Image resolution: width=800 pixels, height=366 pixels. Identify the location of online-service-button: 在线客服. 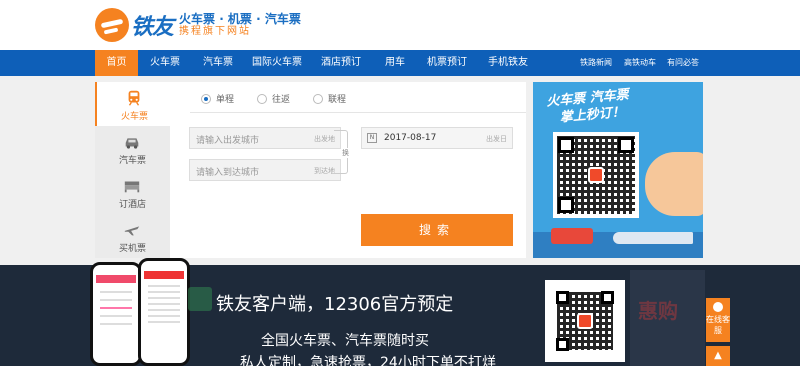
(718, 320).